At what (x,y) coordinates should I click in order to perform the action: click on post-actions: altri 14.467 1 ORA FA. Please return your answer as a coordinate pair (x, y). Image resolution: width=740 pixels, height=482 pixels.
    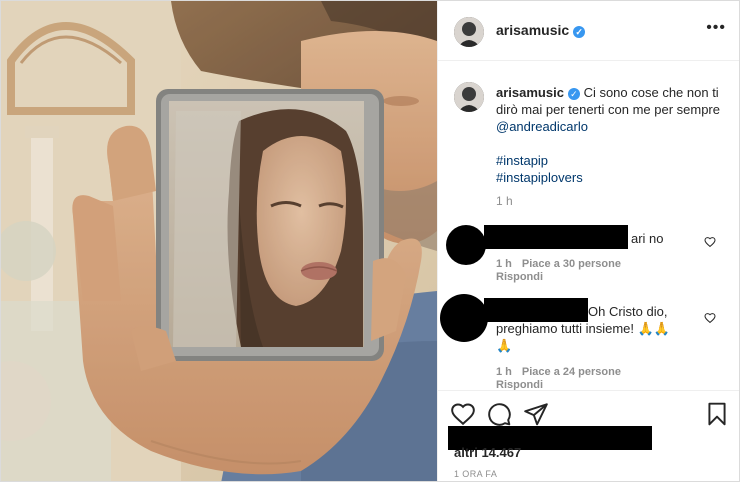
    Looking at the image, I should click on (588, 435).